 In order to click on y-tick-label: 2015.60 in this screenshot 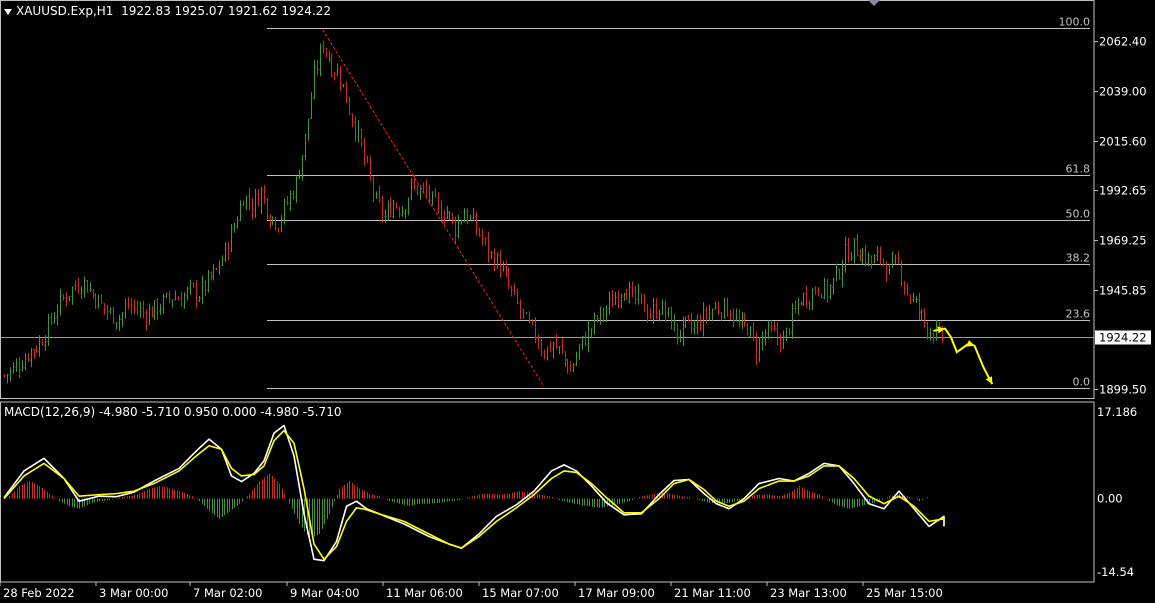, I will do `click(1123, 142)`.